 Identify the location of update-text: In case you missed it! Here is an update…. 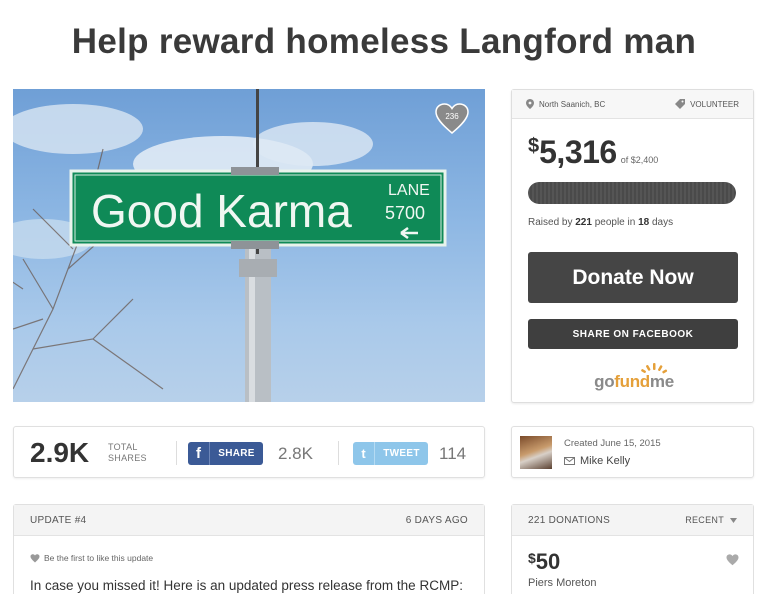
(246, 585).